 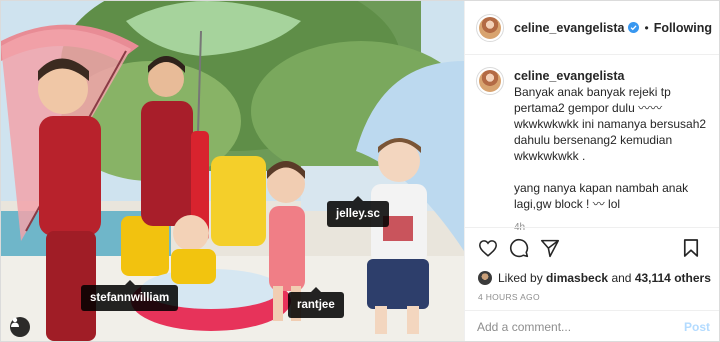 I want to click on share-button, so click(x=550, y=248).